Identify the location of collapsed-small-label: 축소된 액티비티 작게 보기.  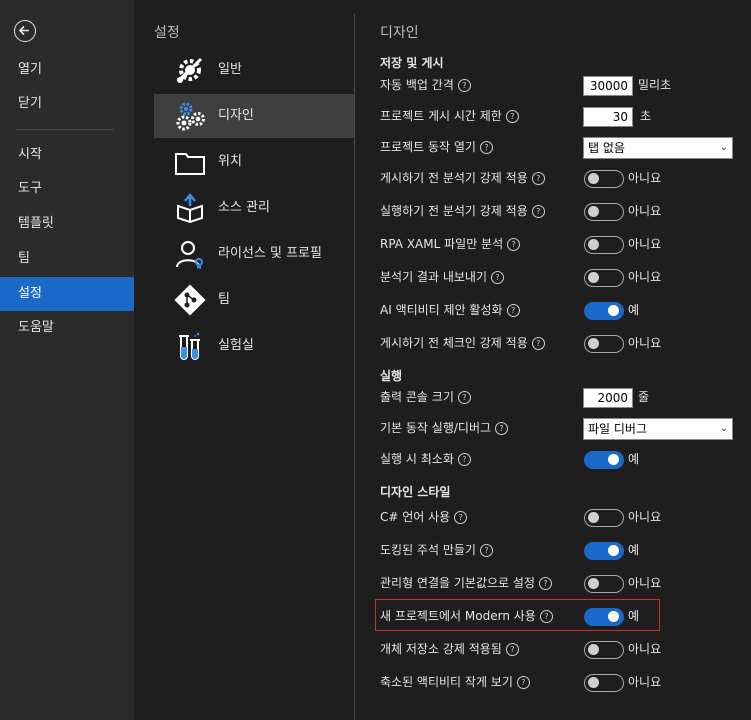
(446, 682).